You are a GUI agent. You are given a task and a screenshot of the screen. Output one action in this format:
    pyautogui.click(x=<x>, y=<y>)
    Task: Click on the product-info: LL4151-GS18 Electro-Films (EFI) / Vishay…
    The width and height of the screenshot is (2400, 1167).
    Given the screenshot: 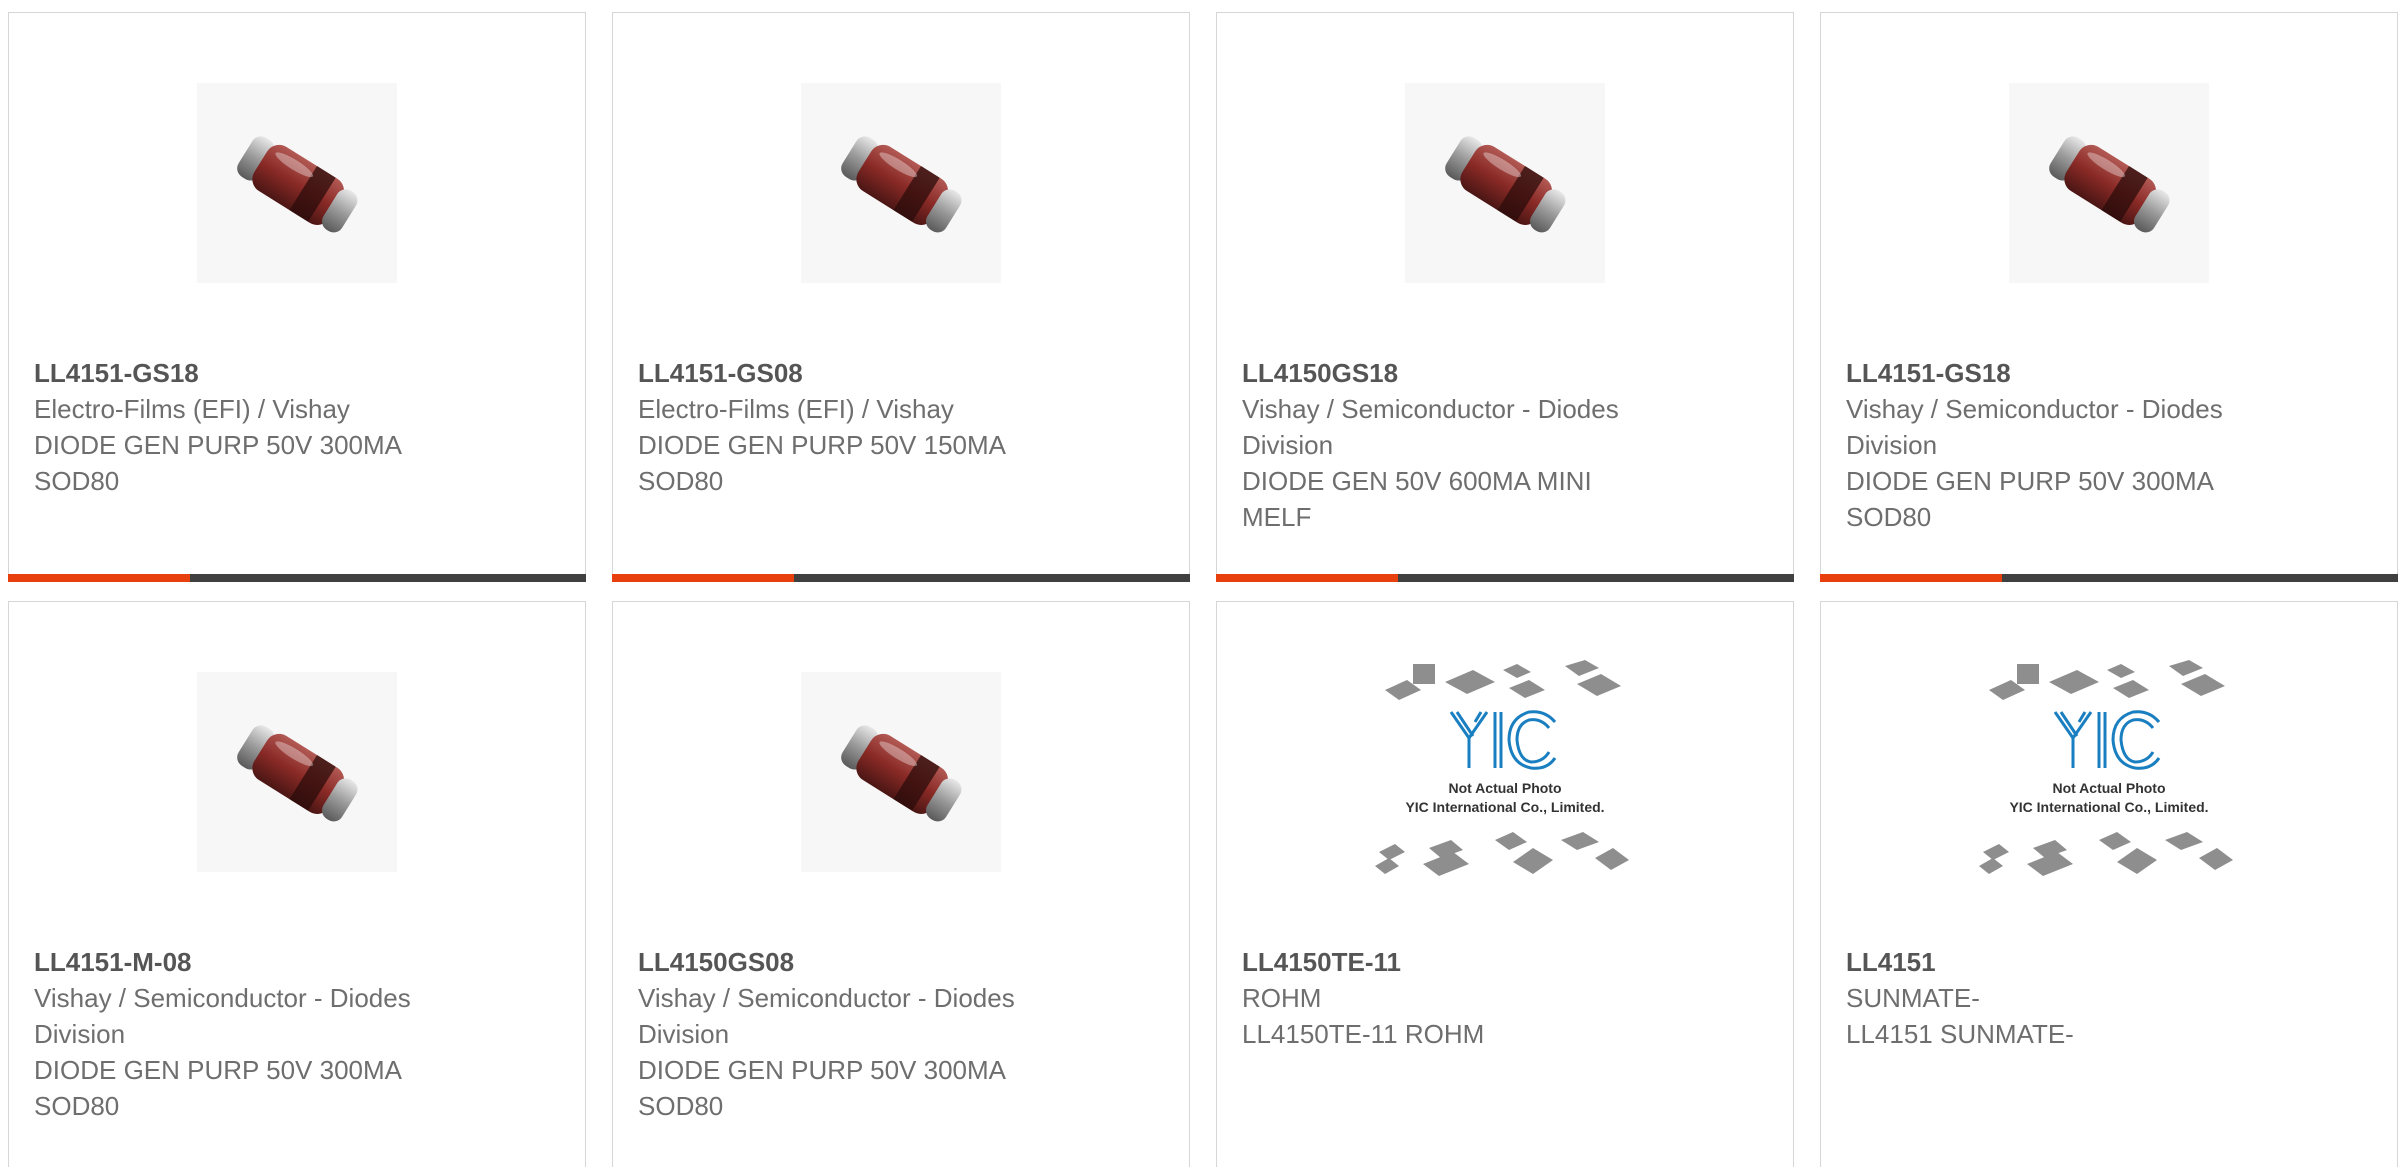 What is the action you would take?
    pyautogui.click(x=299, y=427)
    